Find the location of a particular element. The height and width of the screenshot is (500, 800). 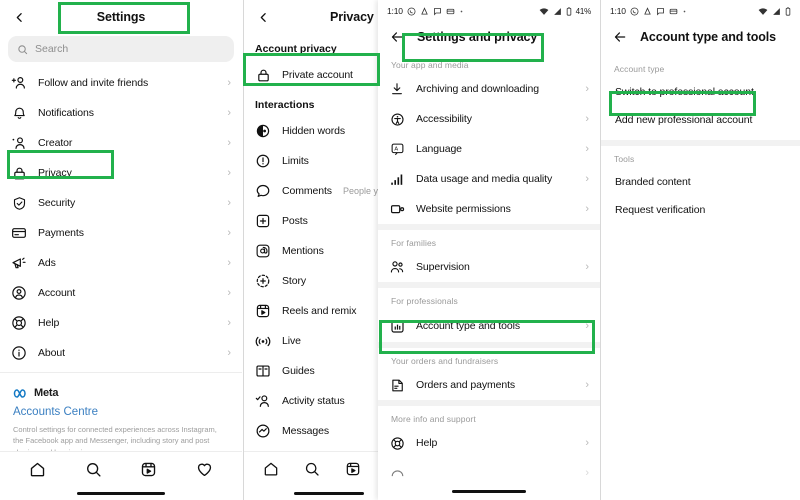

row-posts: Posts is located at coordinates (312, 221).